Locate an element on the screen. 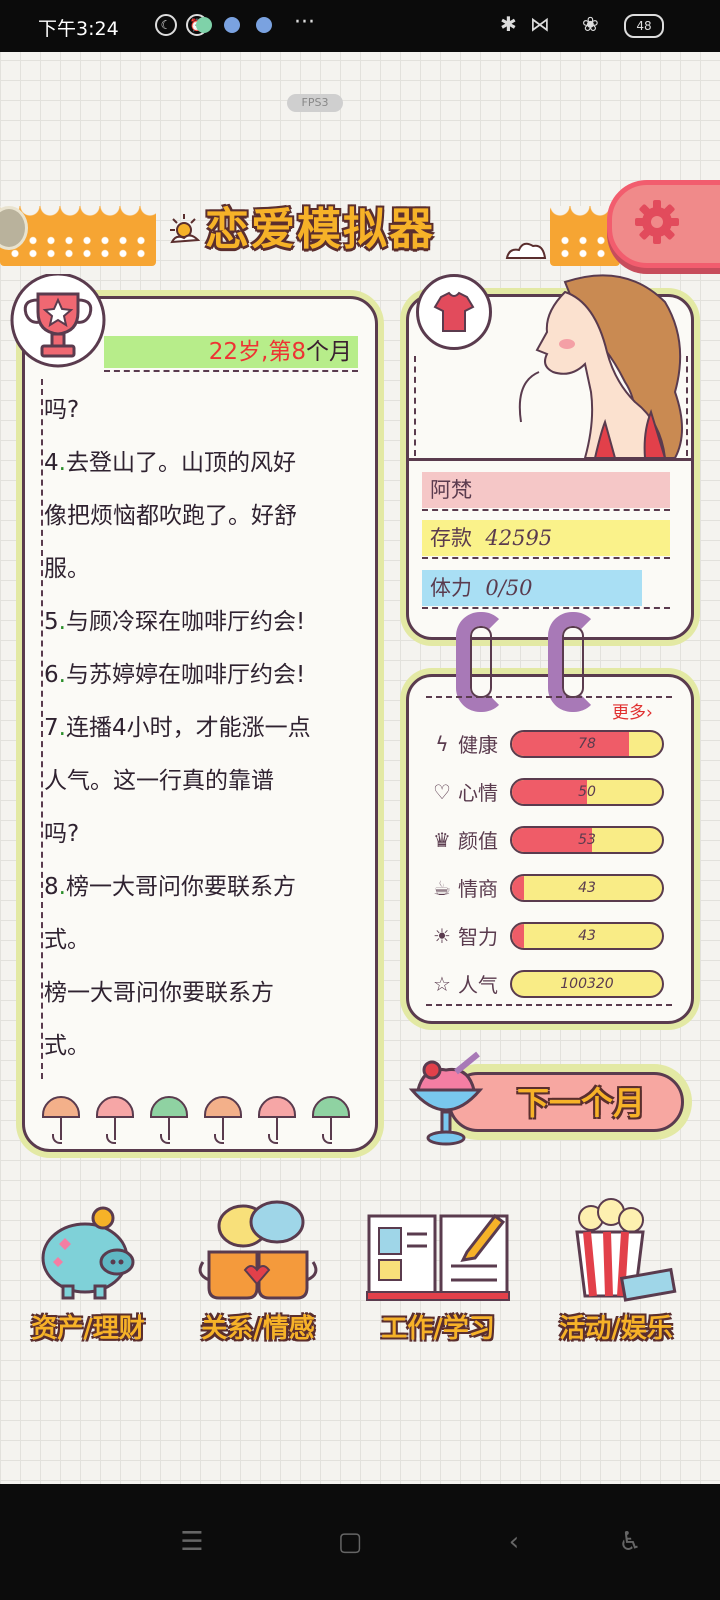  stat-label: 颜值 is located at coordinates (478, 841).